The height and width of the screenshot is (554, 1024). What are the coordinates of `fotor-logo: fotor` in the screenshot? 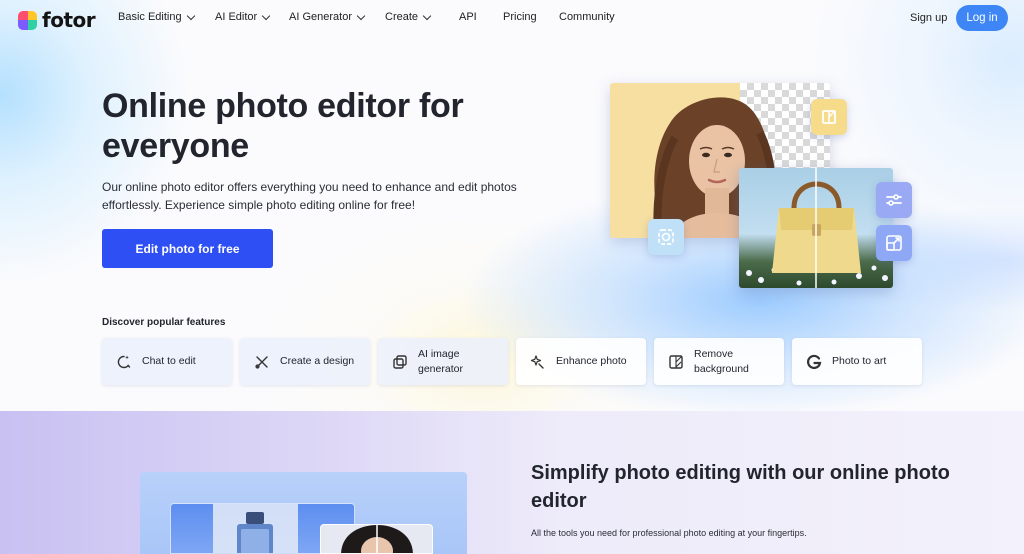 It's located at (57, 20).